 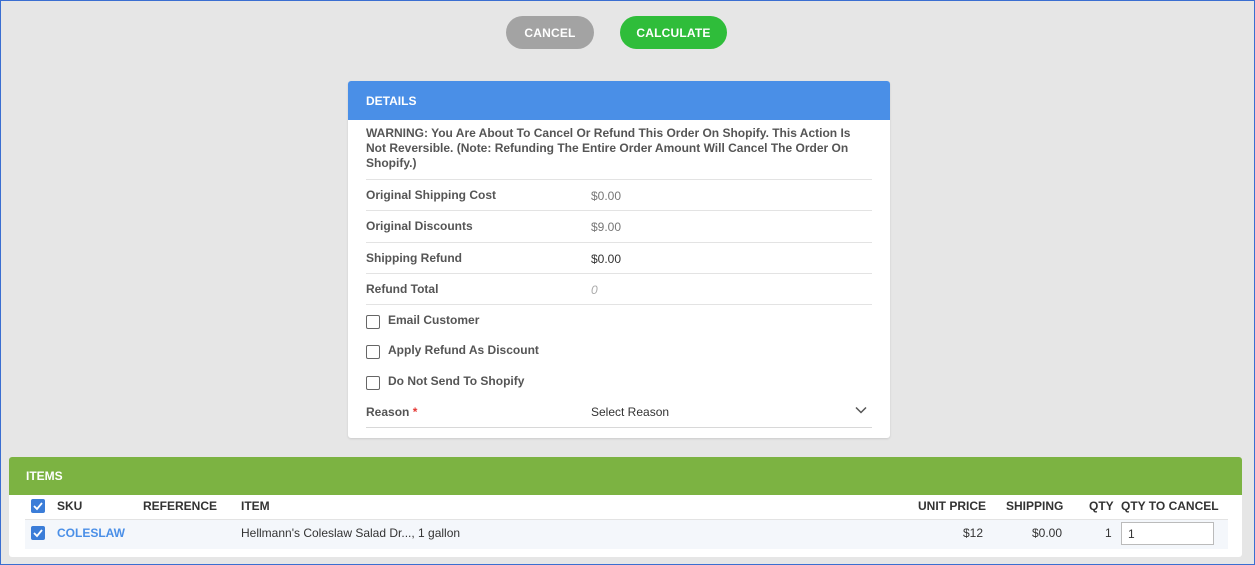 What do you see at coordinates (1170, 506) in the screenshot?
I see `col-qty-to-cancel: QTY TO CANCEL` at bounding box center [1170, 506].